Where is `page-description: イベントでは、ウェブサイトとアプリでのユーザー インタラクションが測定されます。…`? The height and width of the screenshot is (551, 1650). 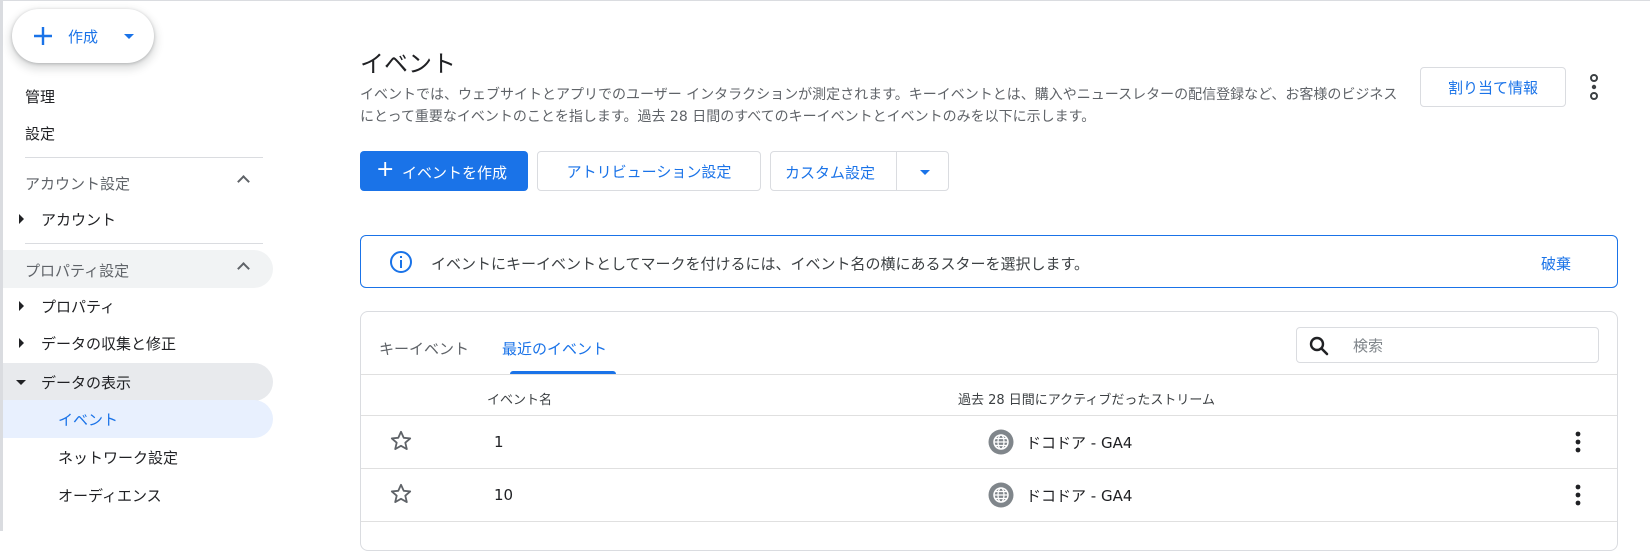 page-description: イベントでは、ウェブサイトとアプリでのユーザー インタラクションが測定されます。… is located at coordinates (879, 106).